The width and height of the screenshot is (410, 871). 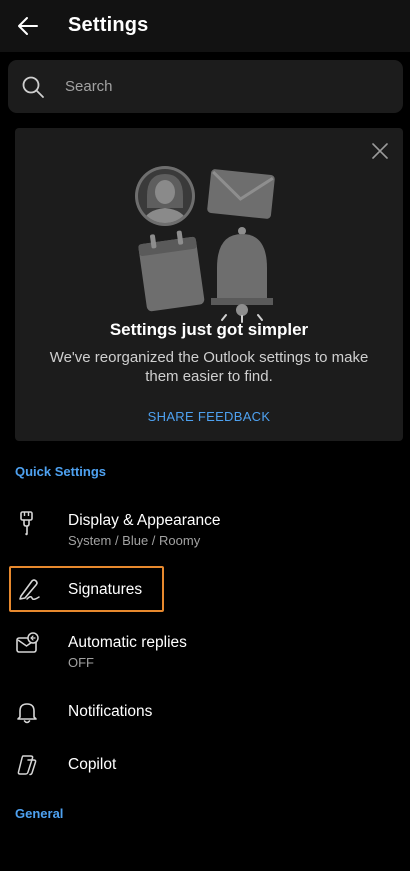 What do you see at coordinates (81, 662) in the screenshot?
I see `settings-item-sublabel: OFF` at bounding box center [81, 662].